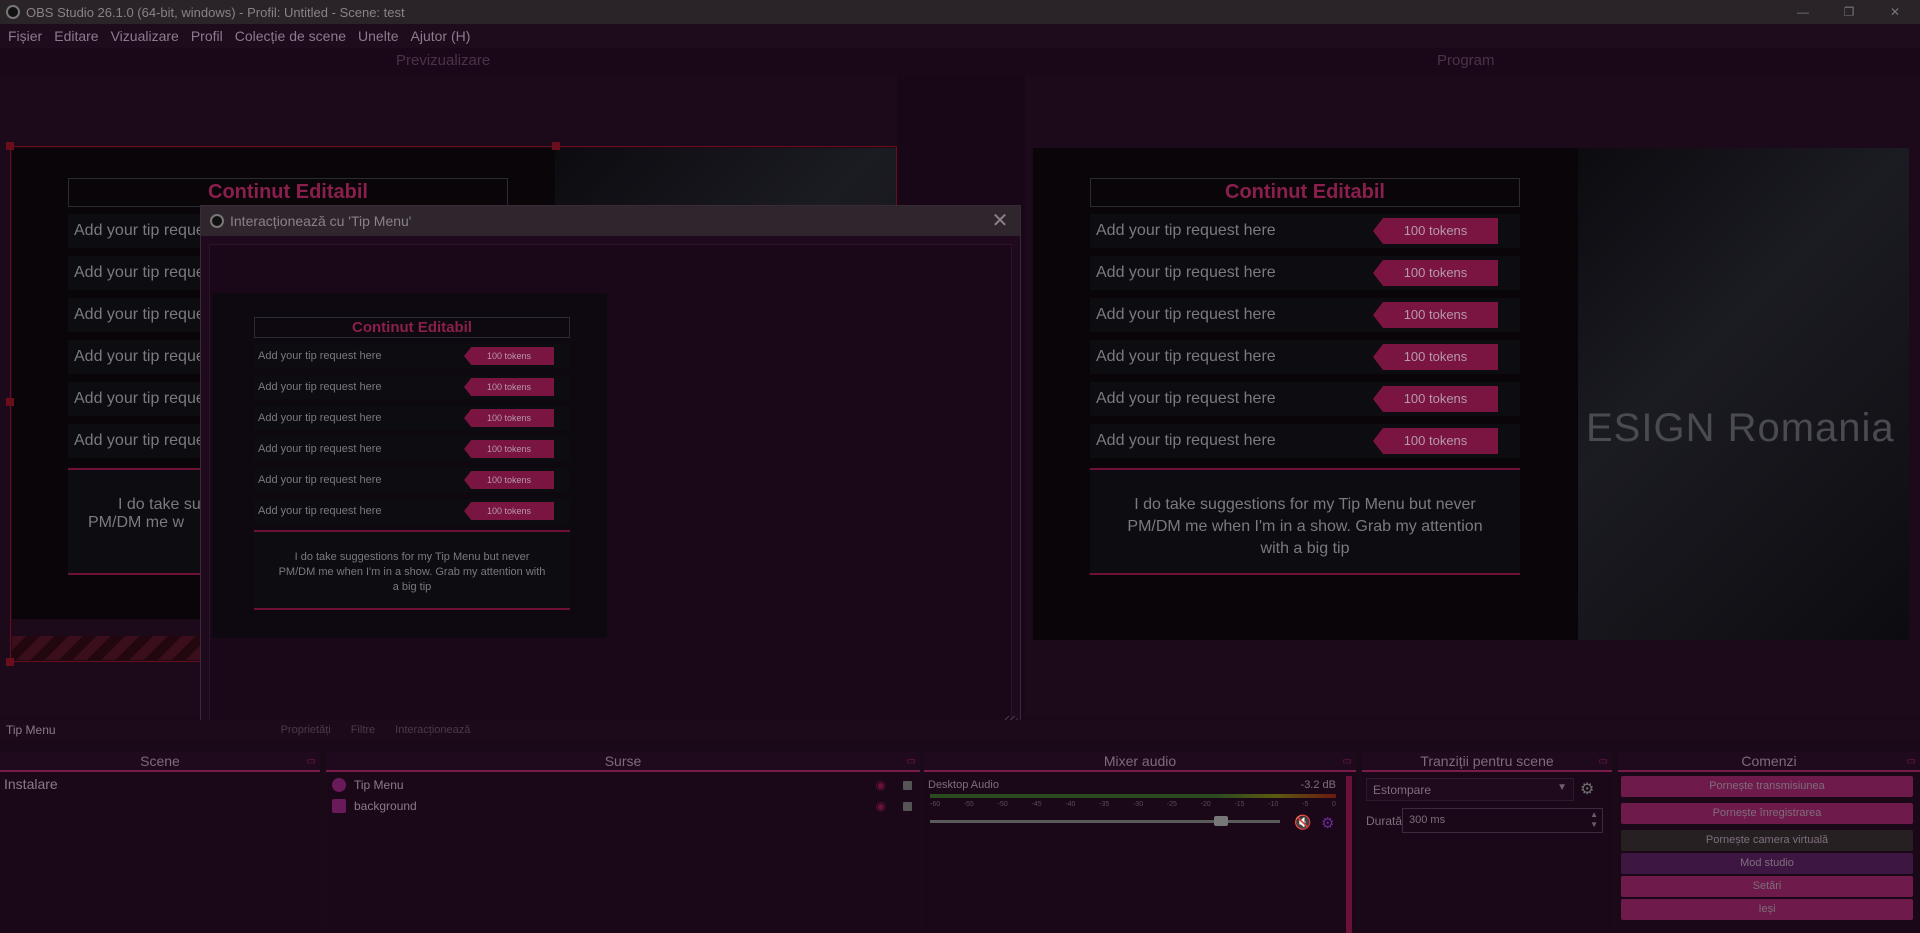  What do you see at coordinates (145, 36) in the screenshot?
I see `menu-view: Vizualizare` at bounding box center [145, 36].